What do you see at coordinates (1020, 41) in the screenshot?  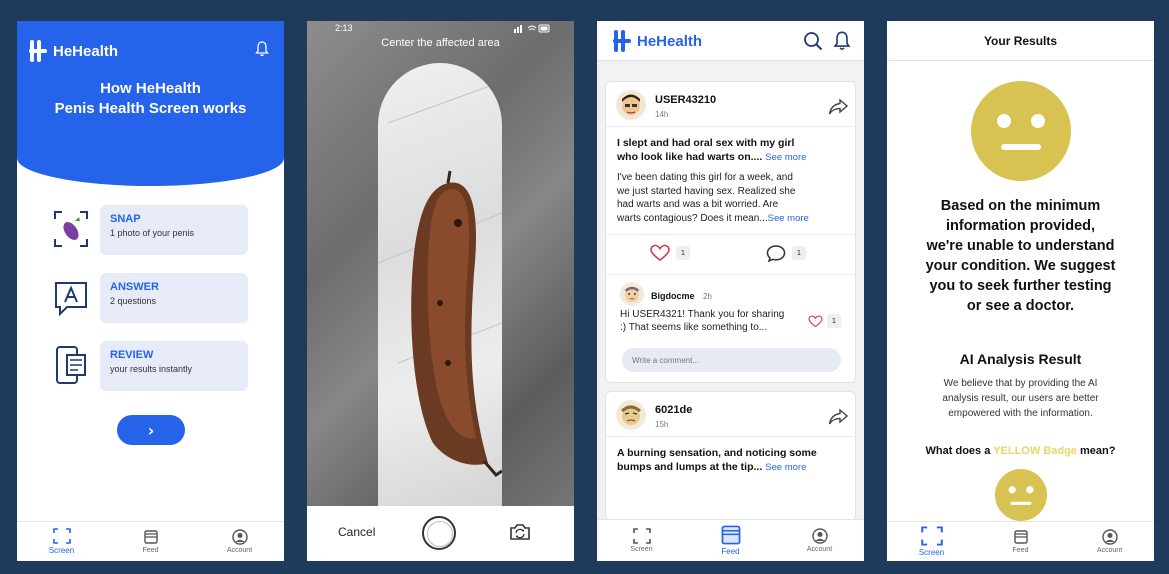 I see `results-header: Your Results` at bounding box center [1020, 41].